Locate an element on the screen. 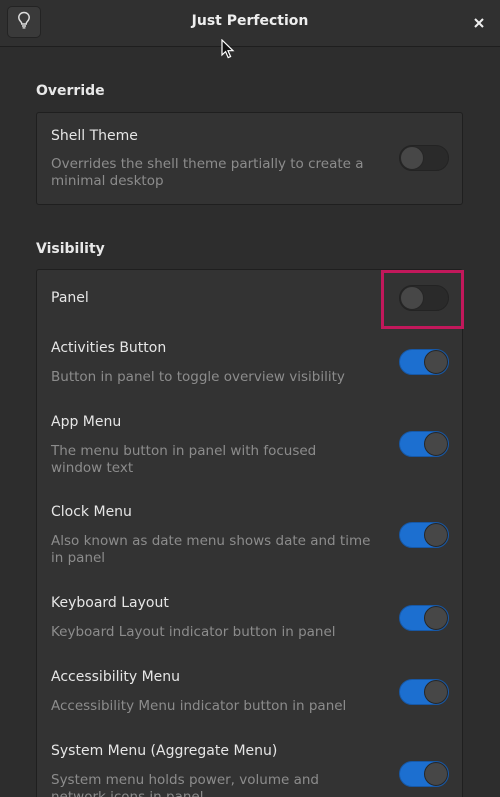 The image size is (500, 797). row-title: Panel is located at coordinates (70, 298).